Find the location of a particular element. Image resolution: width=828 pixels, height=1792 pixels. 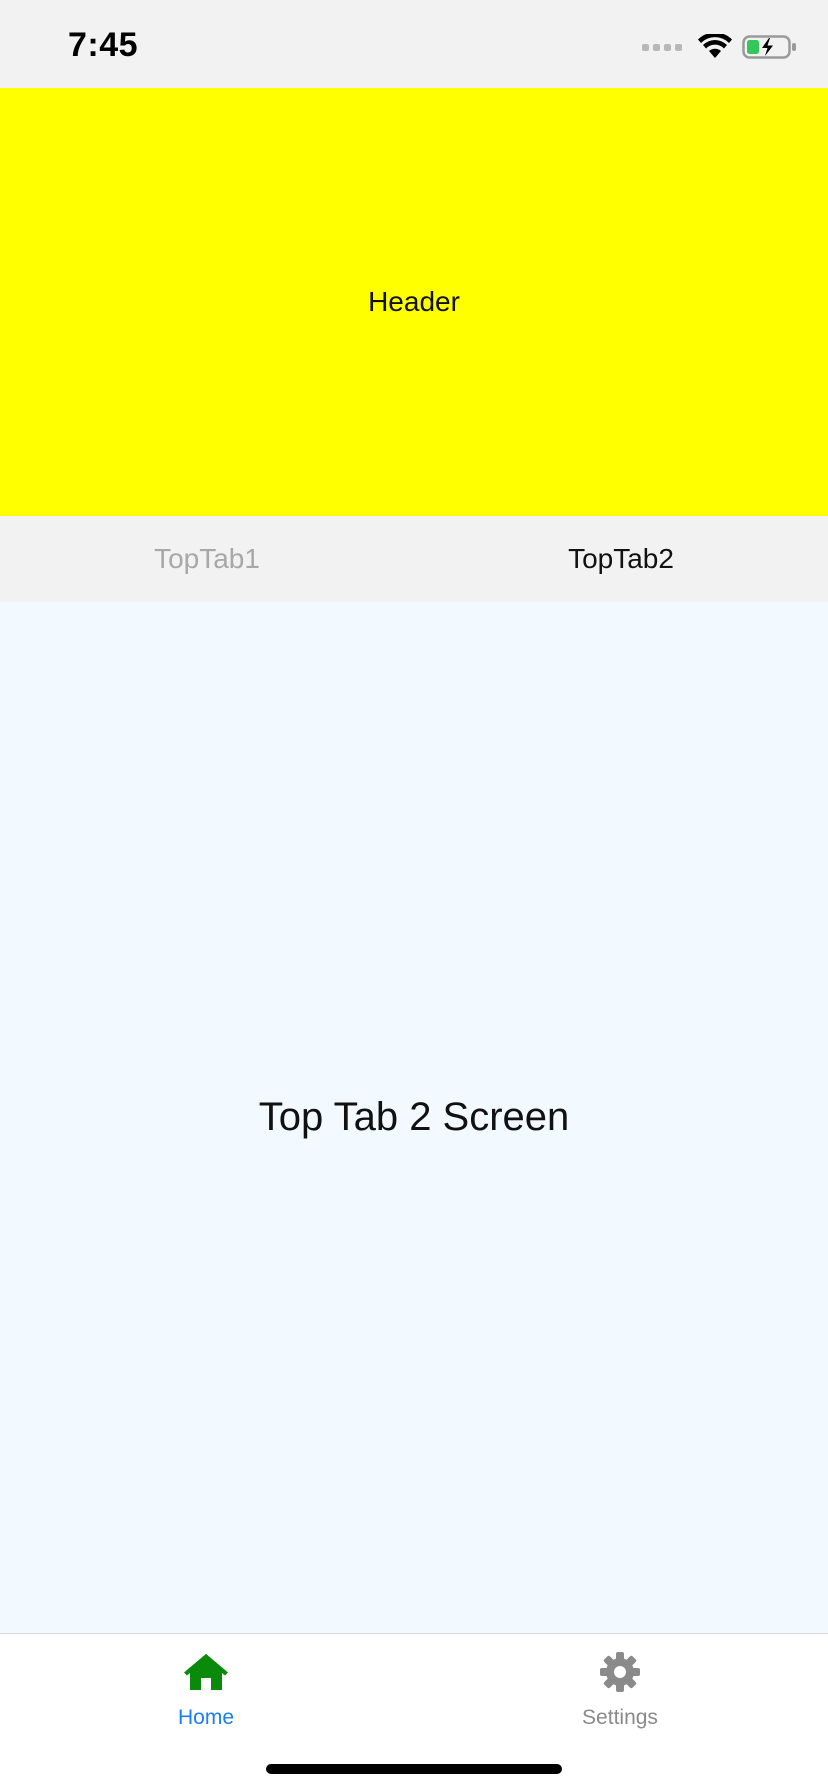

home-icon is located at coordinates (206, 1672).